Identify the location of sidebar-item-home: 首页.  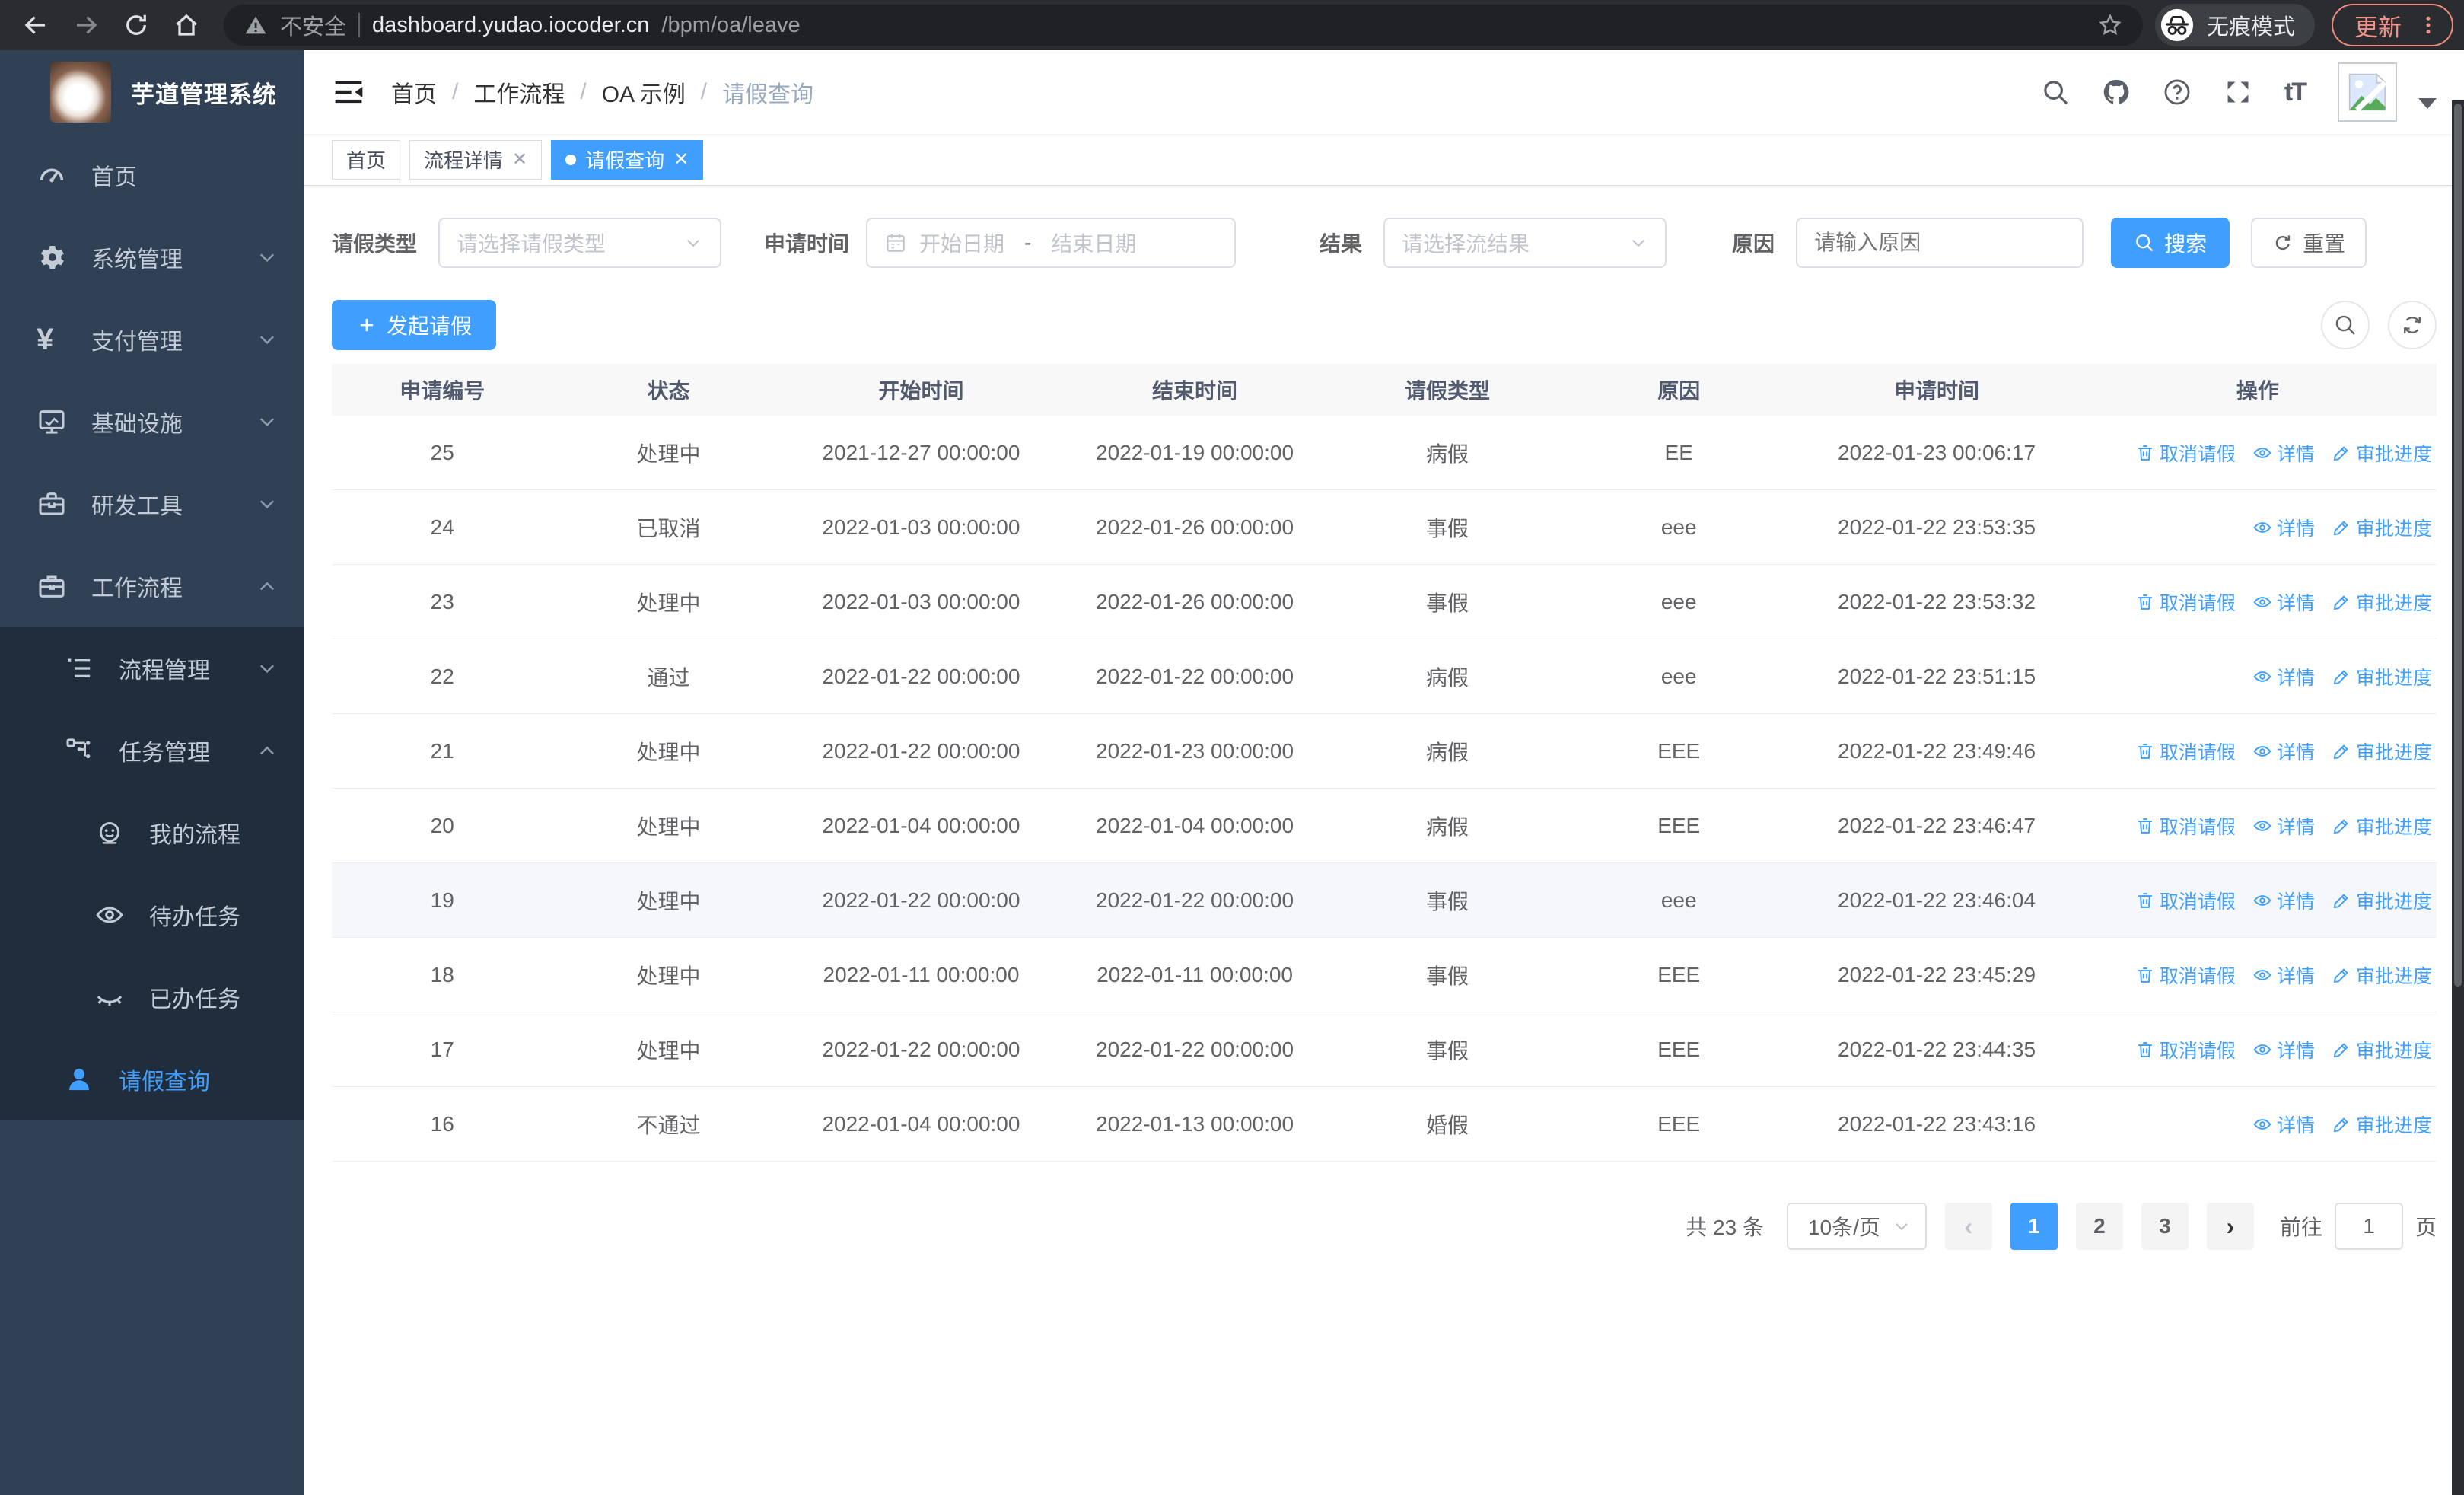
(152, 175).